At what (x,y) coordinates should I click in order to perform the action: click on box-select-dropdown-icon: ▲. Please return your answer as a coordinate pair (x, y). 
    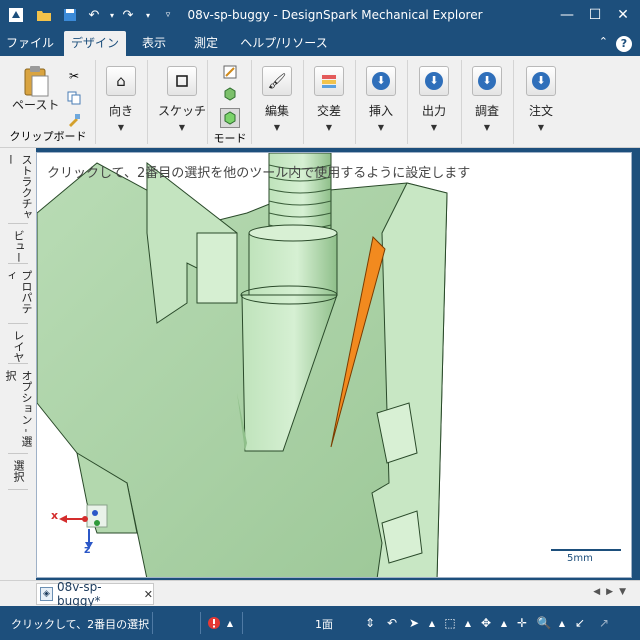
    Looking at the image, I should click on (468, 623).